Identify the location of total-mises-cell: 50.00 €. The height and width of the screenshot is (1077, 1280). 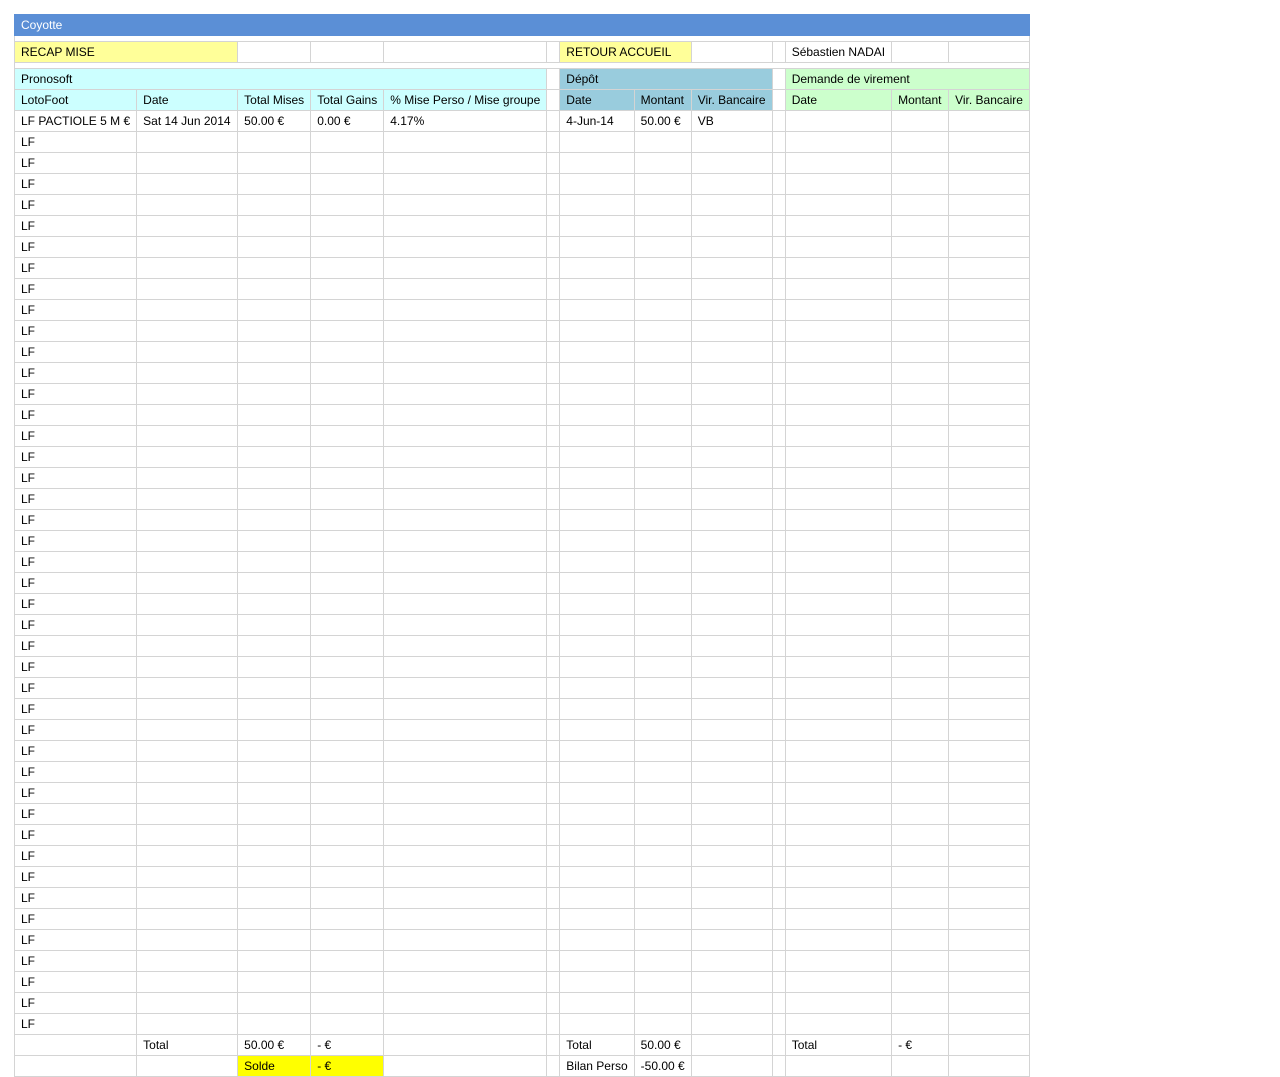
(274, 121).